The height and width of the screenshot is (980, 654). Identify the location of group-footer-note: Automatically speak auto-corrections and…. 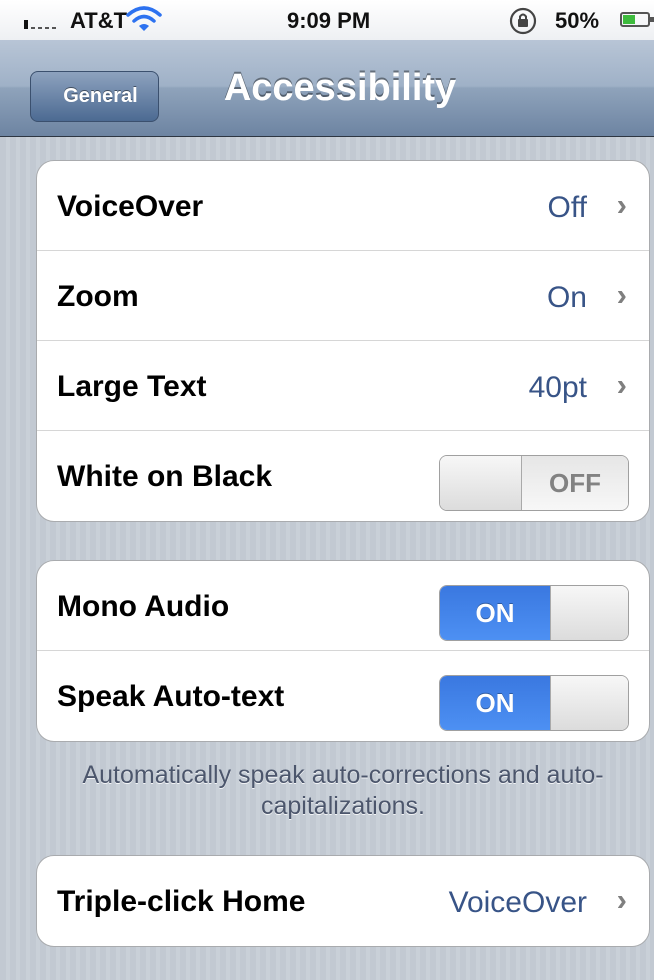
(343, 790).